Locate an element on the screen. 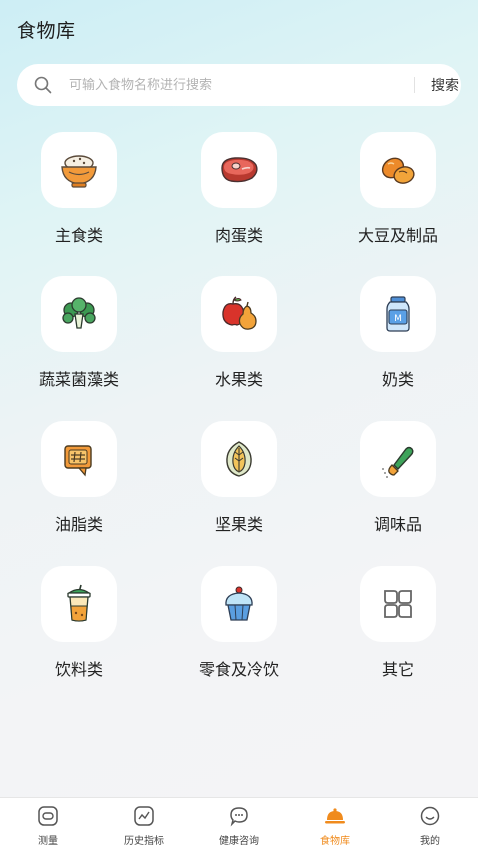  tab-food-library: 食物库 is located at coordinates (335, 824).